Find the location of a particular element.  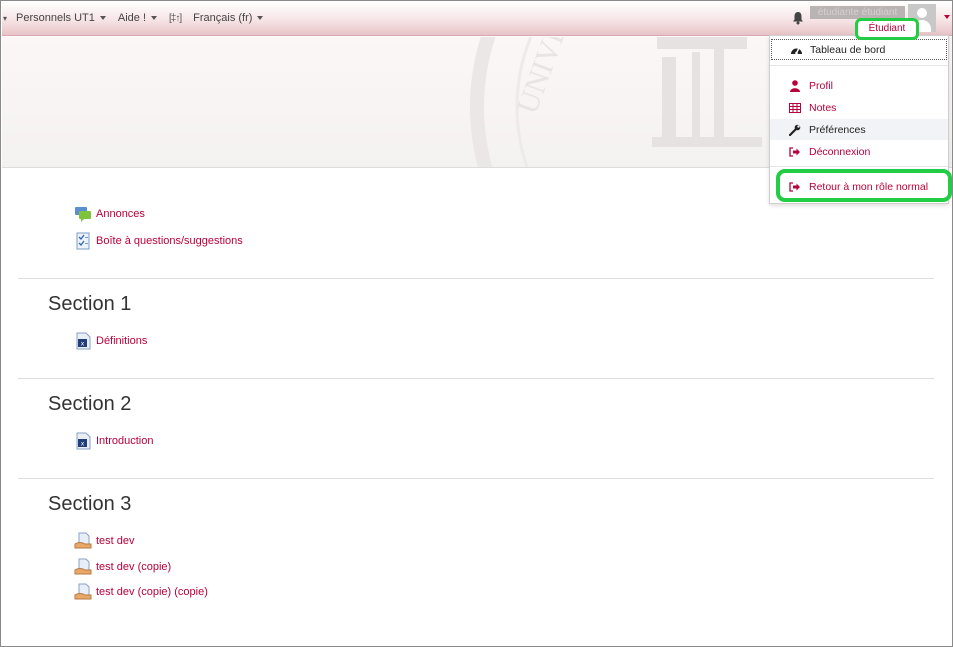

menu-language-label: Français (fr) is located at coordinates (223, 18).